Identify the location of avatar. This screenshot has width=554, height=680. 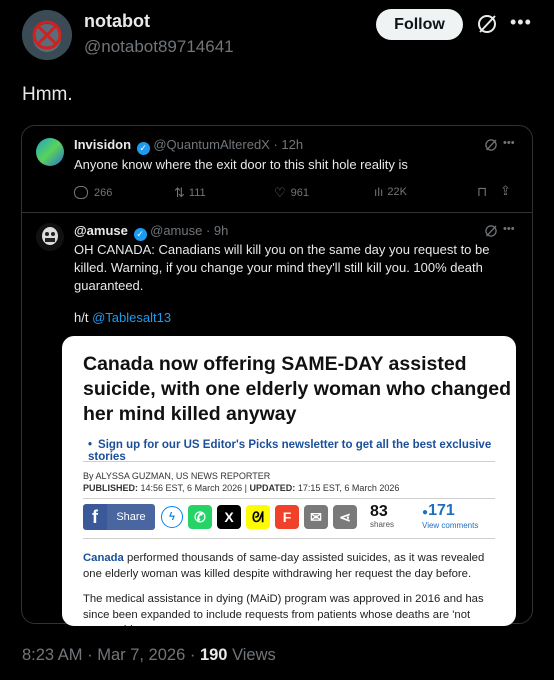
(47, 35).